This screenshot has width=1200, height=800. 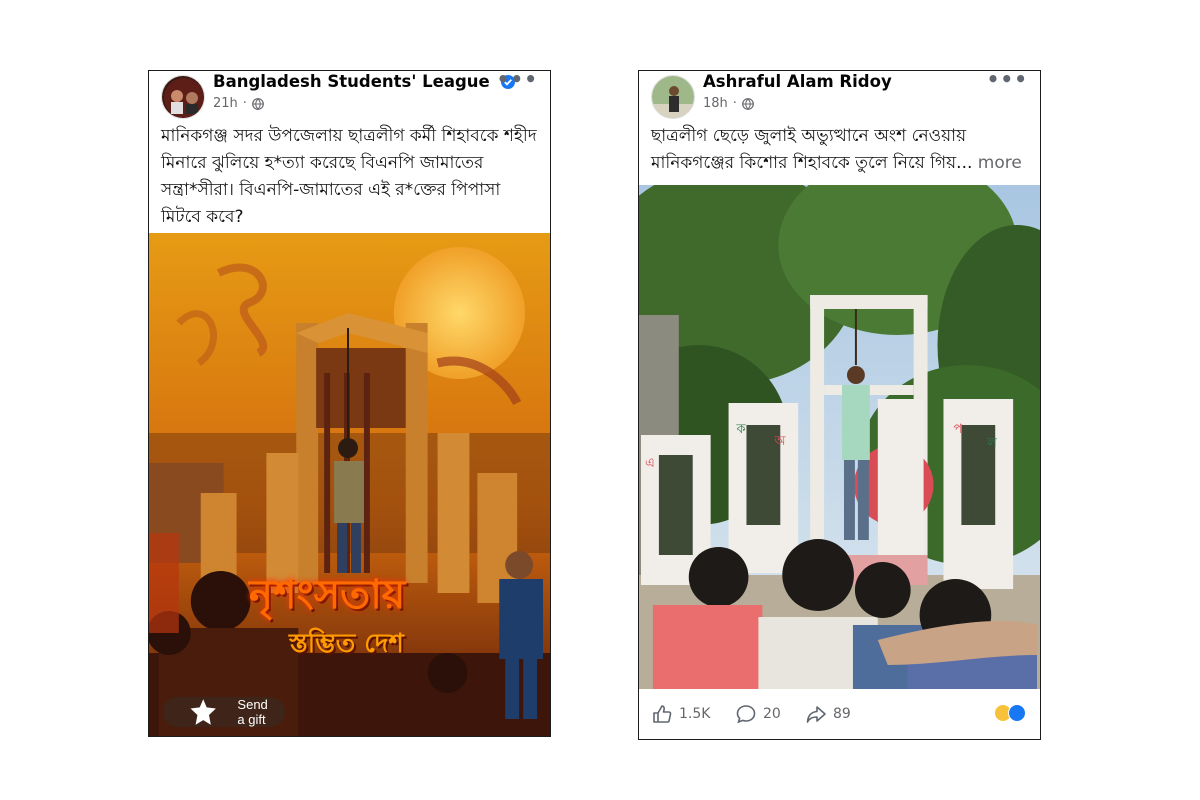 What do you see at coordinates (1017, 713) in the screenshot?
I see `like-reaction-icon` at bounding box center [1017, 713].